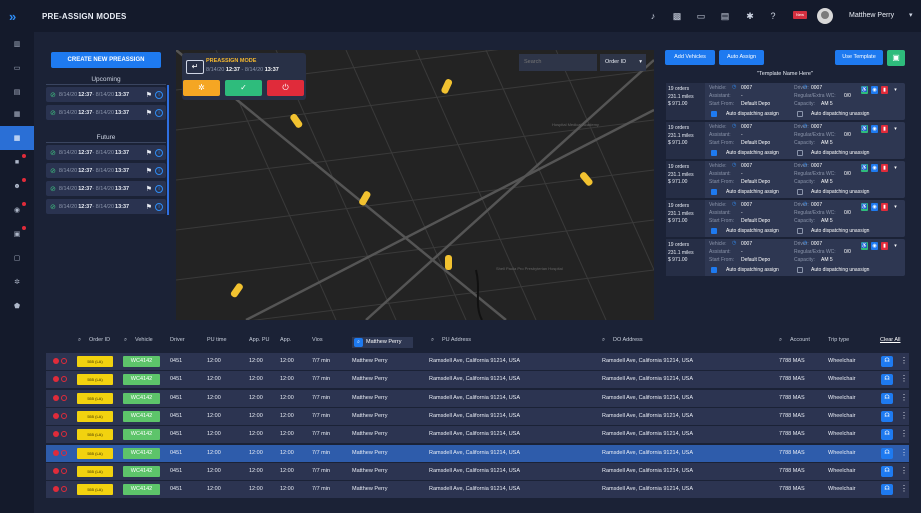 Image resolution: width=921 pixels, height=513 pixels. Describe the element at coordinates (149, 171) in the screenshot. I see `car-sign-icon: ⚑` at that location.